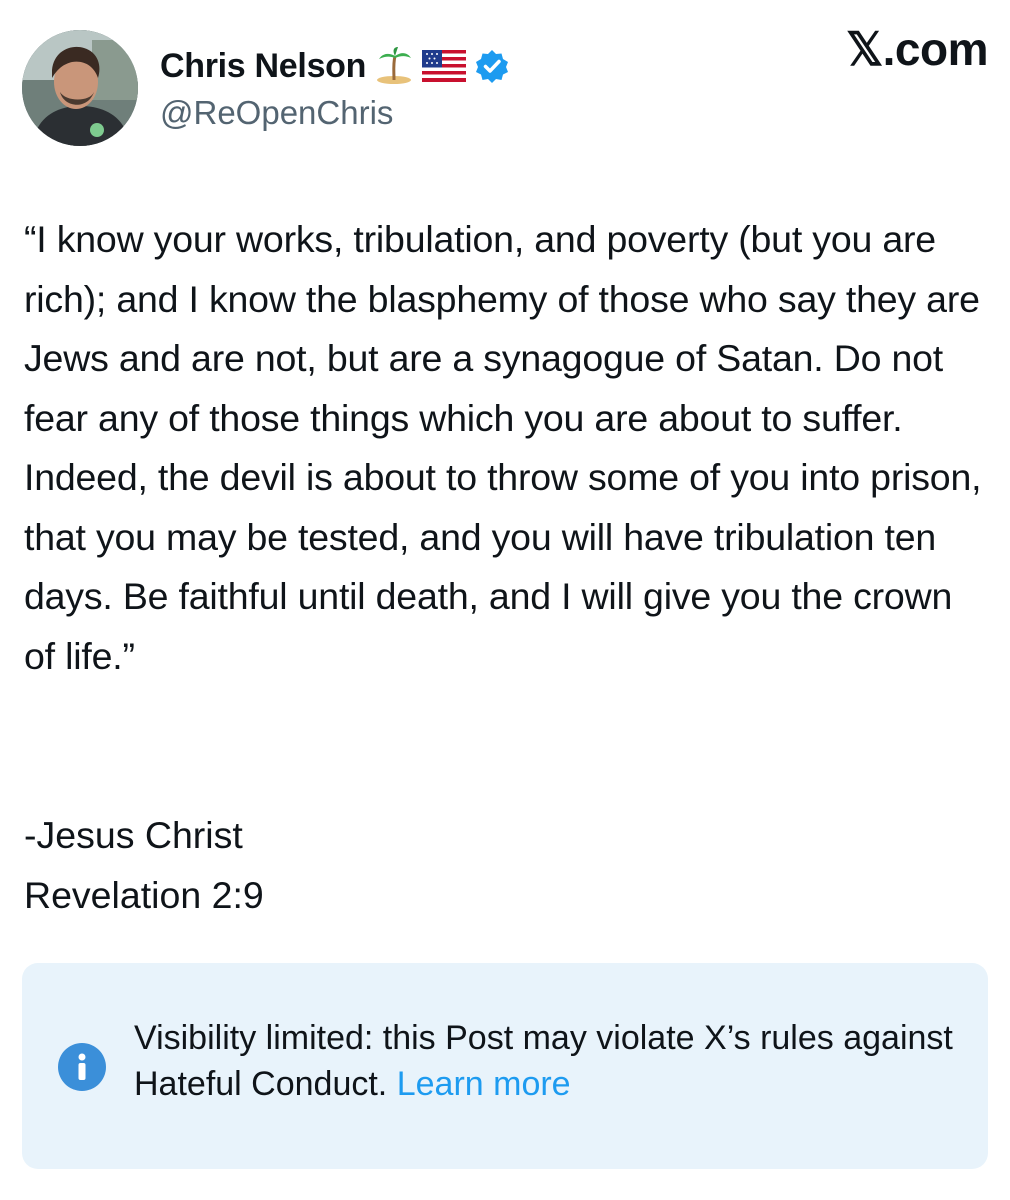 The width and height of the screenshot is (1010, 1200). Describe the element at coordinates (276, 113) in the screenshot. I see `author-handle: @ReOpenChris` at that location.